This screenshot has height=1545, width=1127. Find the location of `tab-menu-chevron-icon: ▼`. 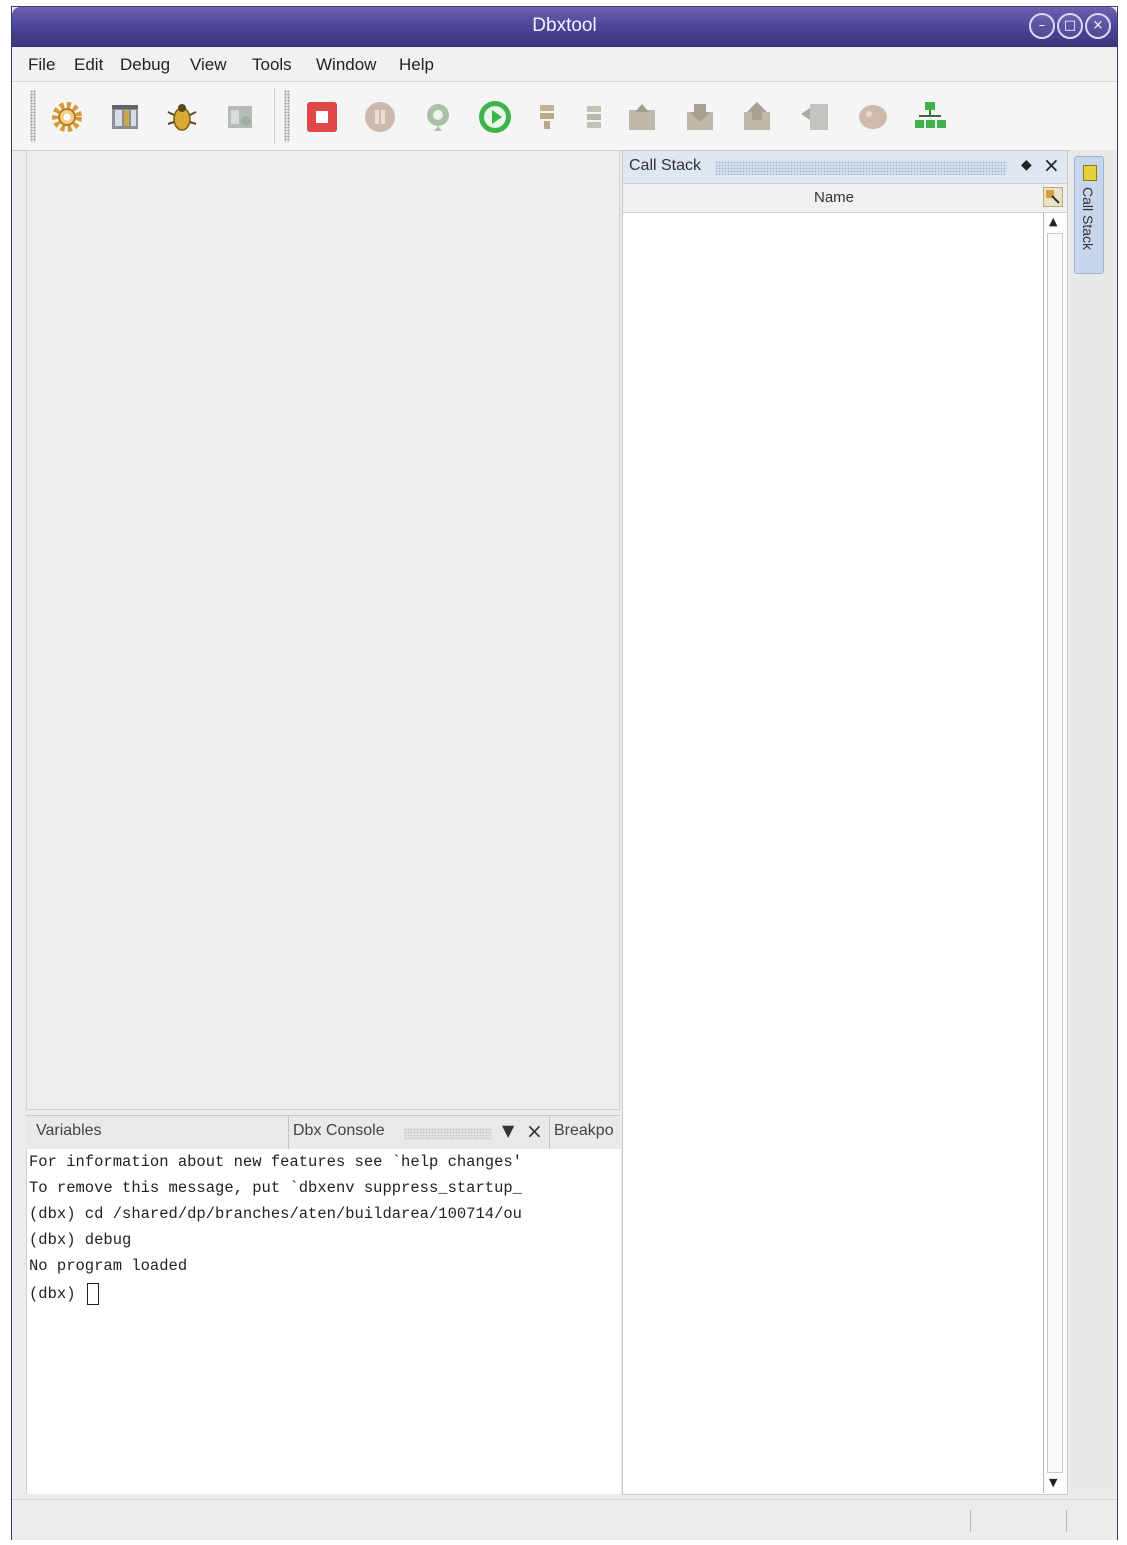

tab-menu-chevron-icon: ▼ is located at coordinates (508, 1130).